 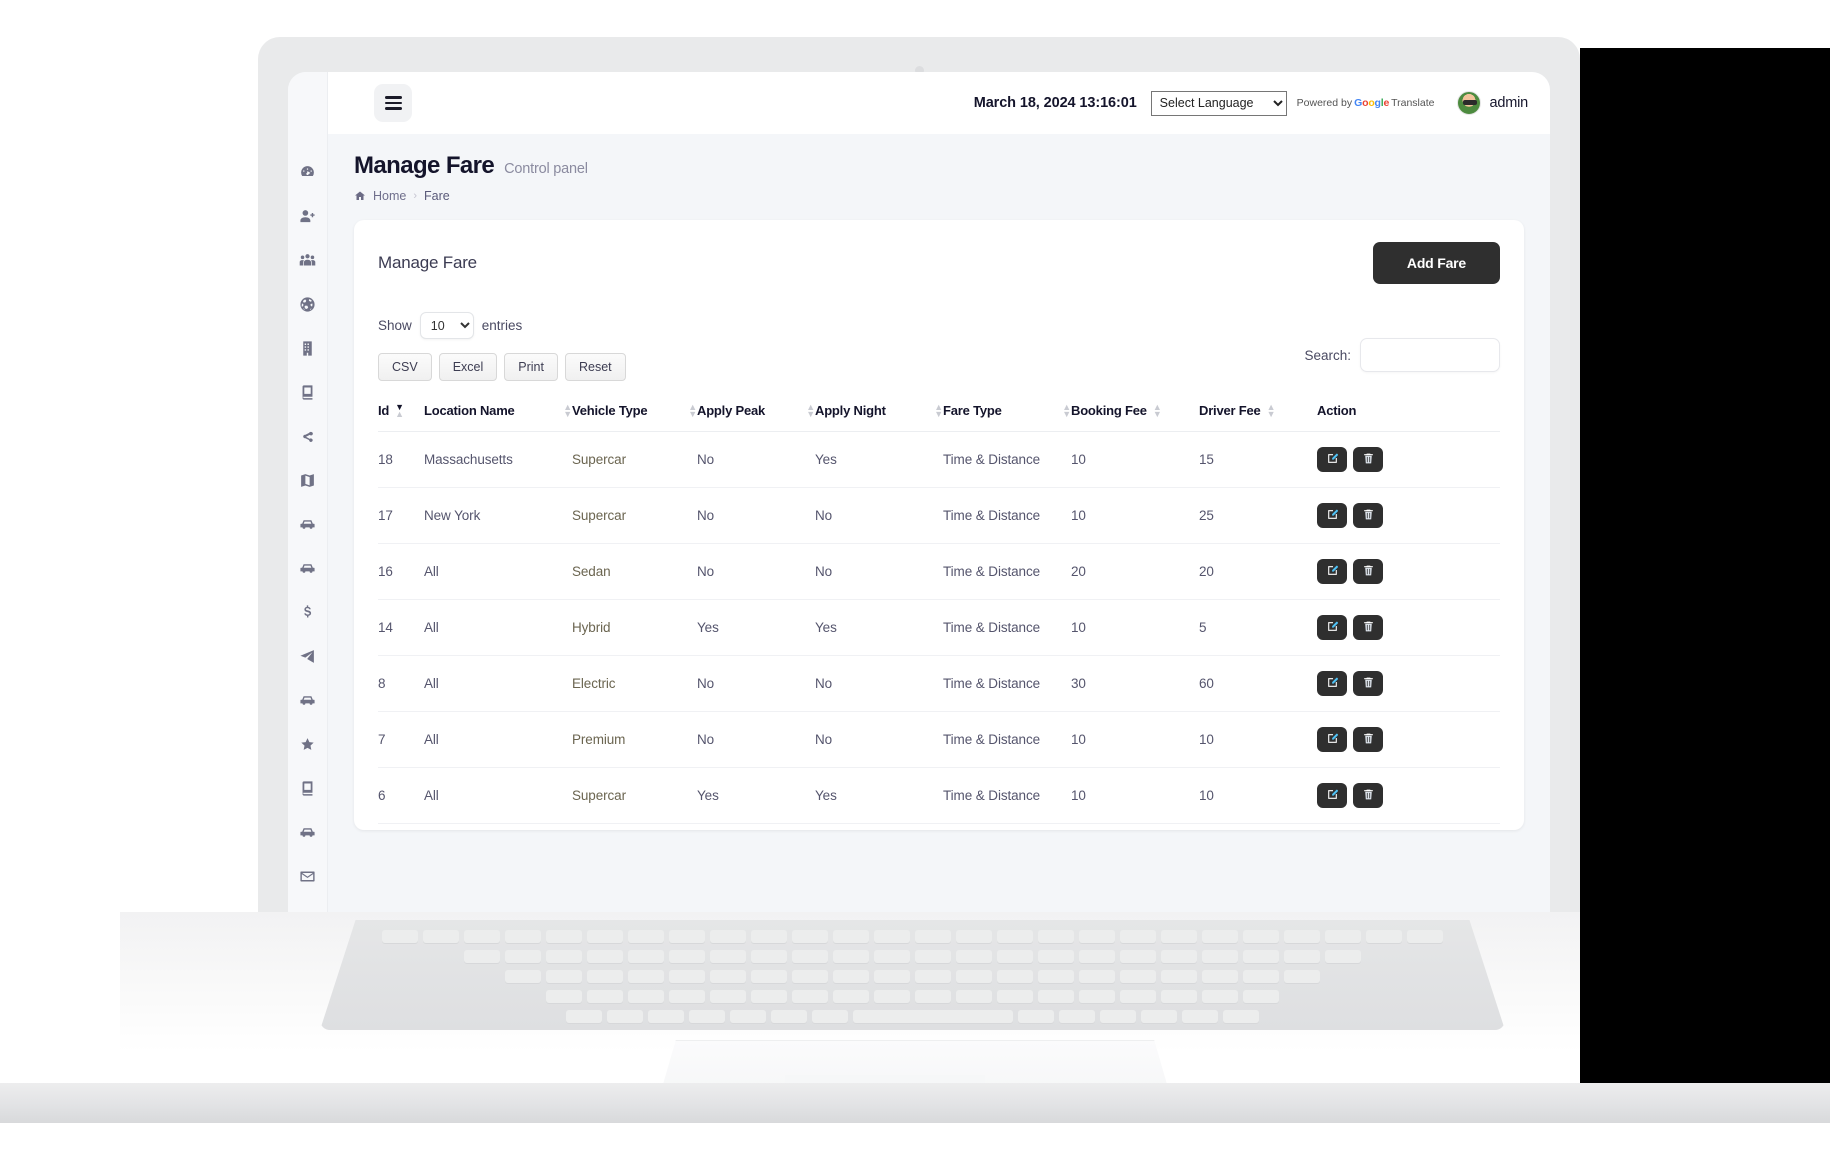 What do you see at coordinates (595, 367) in the screenshot?
I see `reset-button: Reset` at bounding box center [595, 367].